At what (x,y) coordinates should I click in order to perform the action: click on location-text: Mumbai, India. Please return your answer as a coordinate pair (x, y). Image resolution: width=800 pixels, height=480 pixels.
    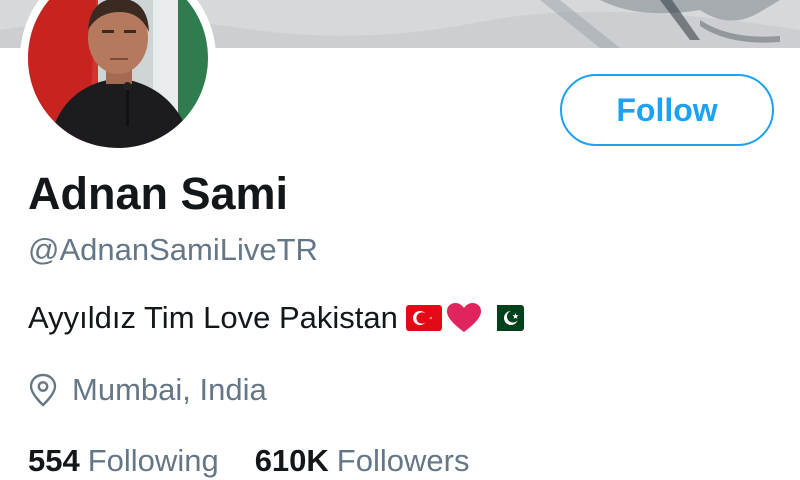
    Looking at the image, I should click on (169, 389).